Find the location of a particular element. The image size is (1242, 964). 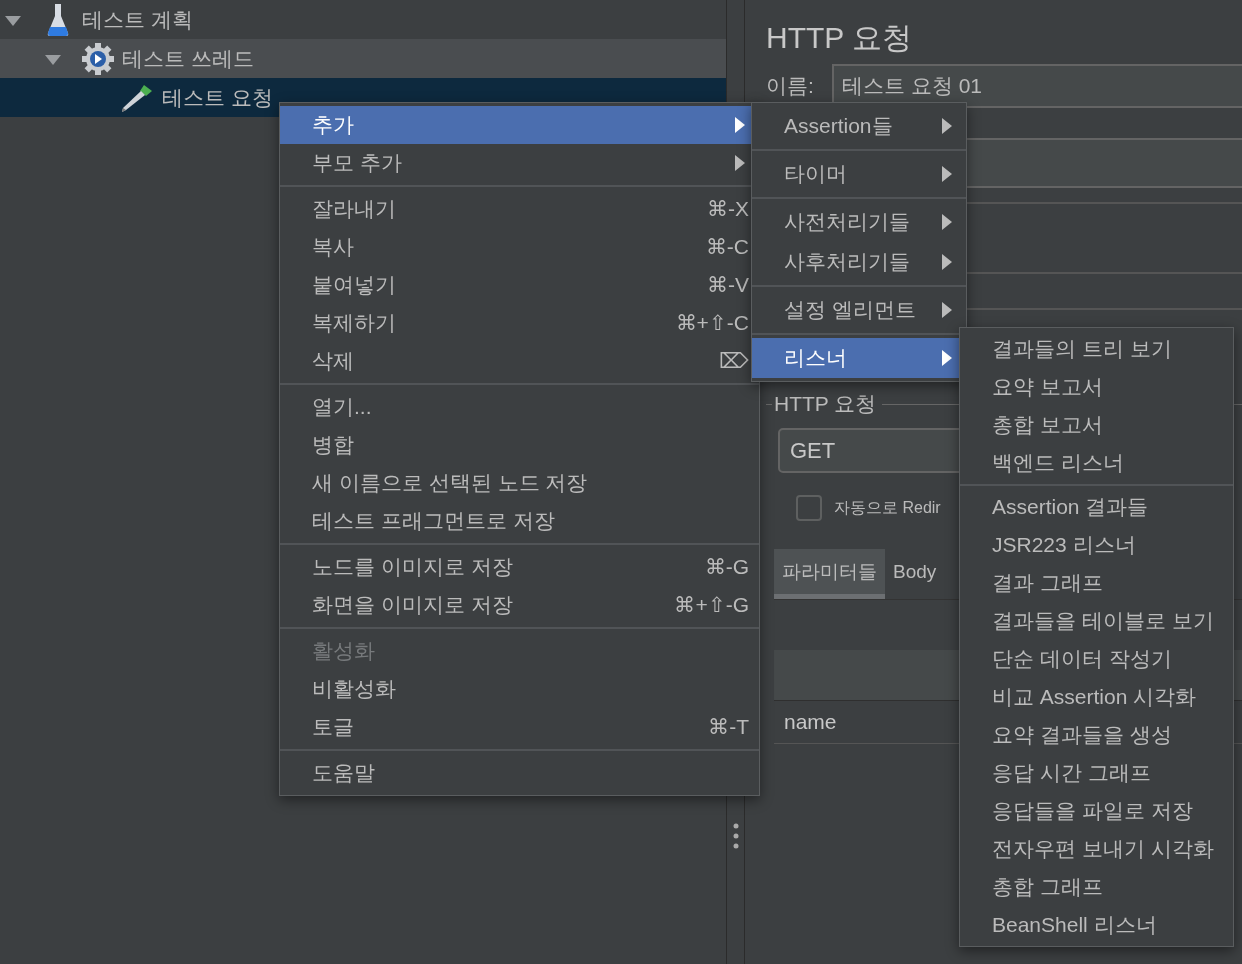

menu-item: 사전처리기들 is located at coordinates (859, 222).